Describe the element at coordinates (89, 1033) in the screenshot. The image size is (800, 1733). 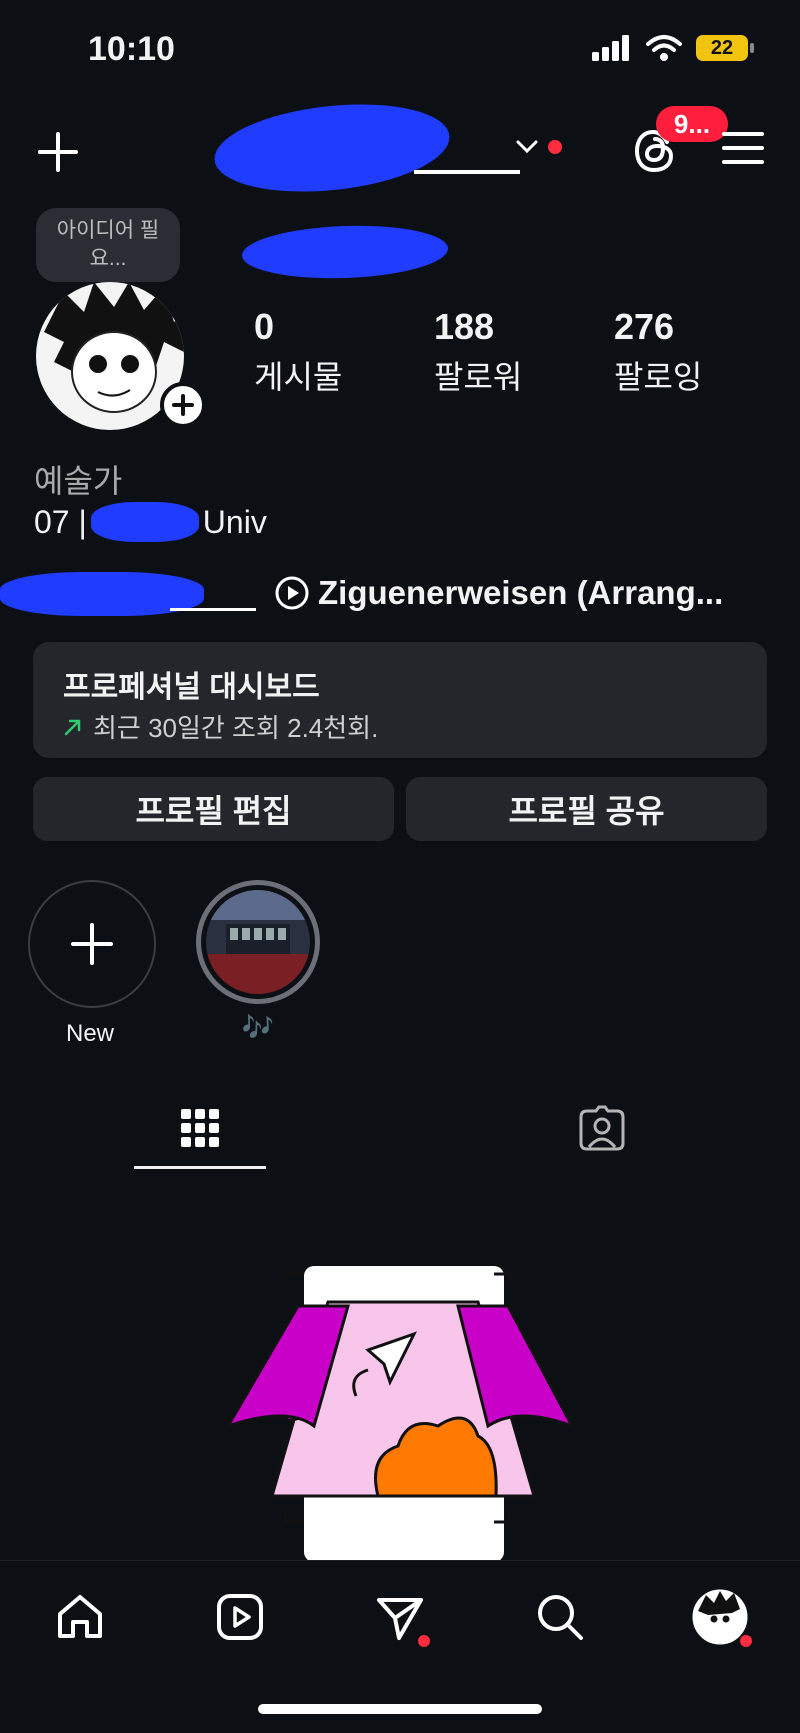
I see `highlight-new-label: New` at that location.